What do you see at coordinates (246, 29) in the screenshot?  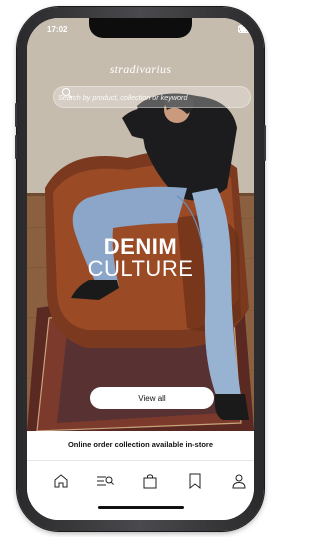 I see `battery-icon` at bounding box center [246, 29].